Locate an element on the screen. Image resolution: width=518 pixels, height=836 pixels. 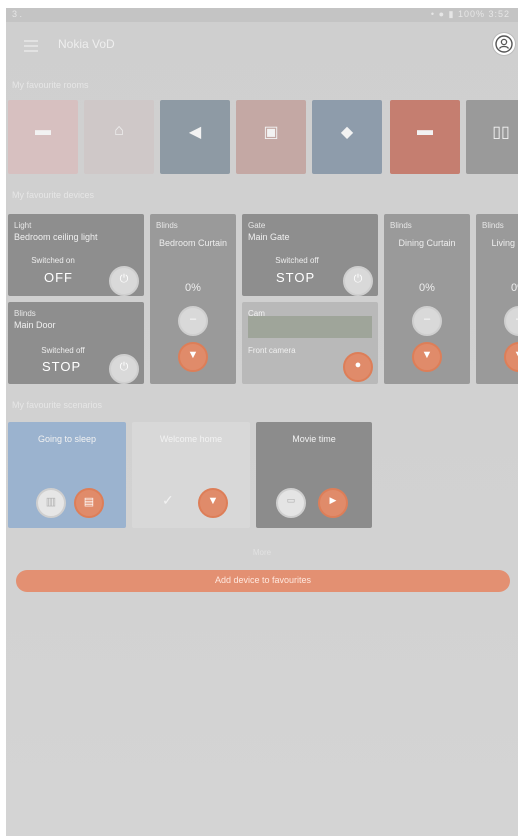
trash-icon: ▤ is located at coordinates (89, 502).